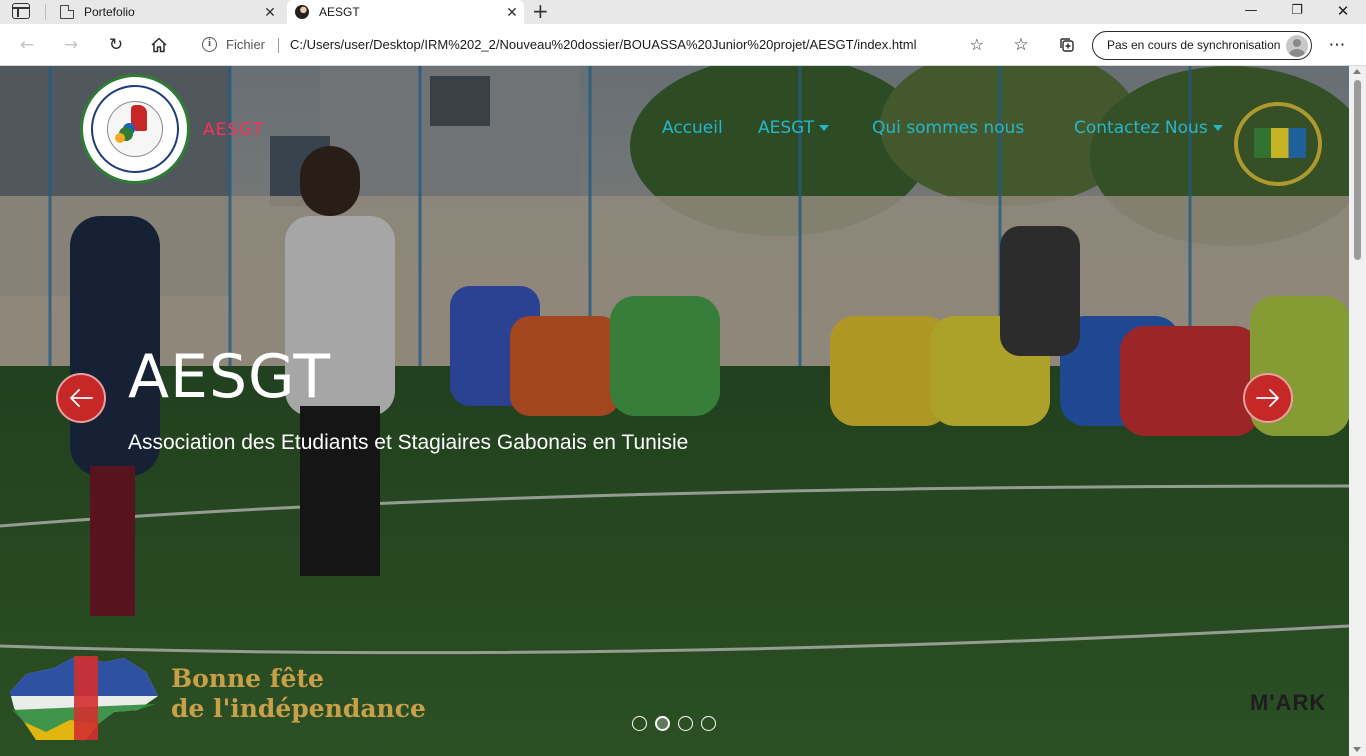 The width and height of the screenshot is (1366, 756). I want to click on profile-sync-button: Pas en cours de synchronisation, so click(1202, 45).